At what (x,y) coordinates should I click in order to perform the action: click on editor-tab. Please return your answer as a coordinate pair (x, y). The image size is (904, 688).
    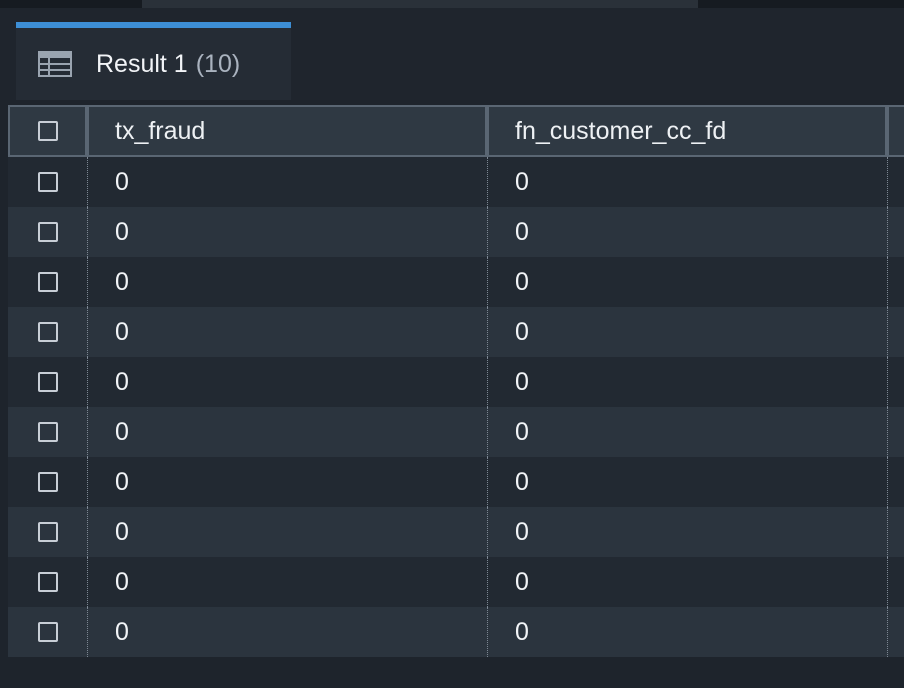
    Looking at the image, I should click on (420, 4).